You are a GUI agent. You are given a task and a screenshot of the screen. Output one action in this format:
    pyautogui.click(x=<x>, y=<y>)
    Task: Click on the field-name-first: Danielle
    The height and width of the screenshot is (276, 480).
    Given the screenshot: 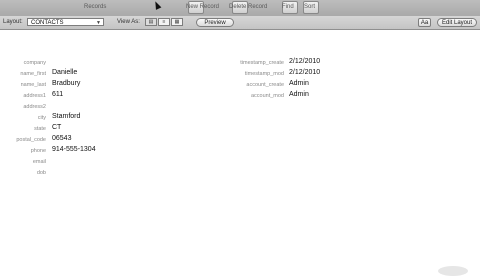 What is the action you would take?
    pyautogui.click(x=64, y=72)
    